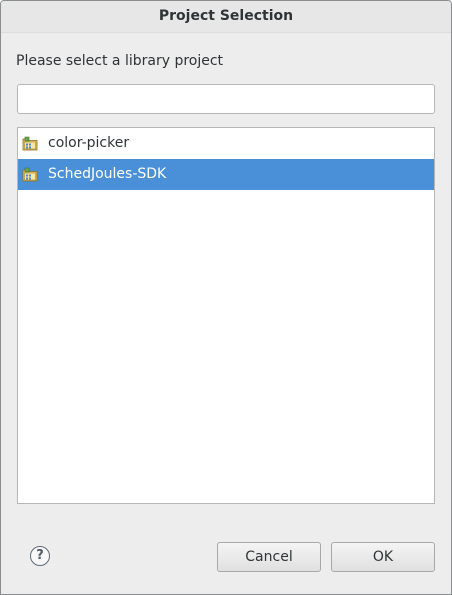  I want to click on ok-button: OK, so click(383, 557).